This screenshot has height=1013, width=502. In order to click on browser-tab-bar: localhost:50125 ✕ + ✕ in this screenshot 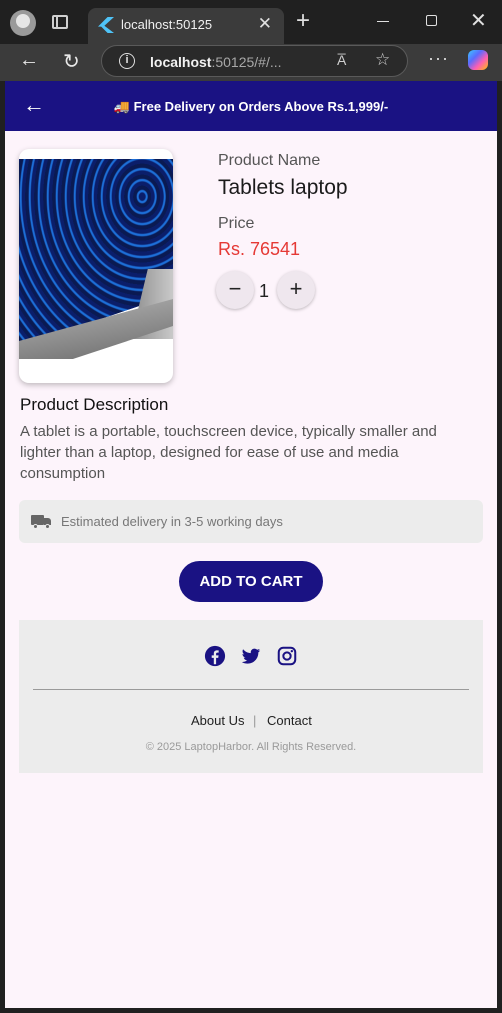, I will do `click(251, 22)`.